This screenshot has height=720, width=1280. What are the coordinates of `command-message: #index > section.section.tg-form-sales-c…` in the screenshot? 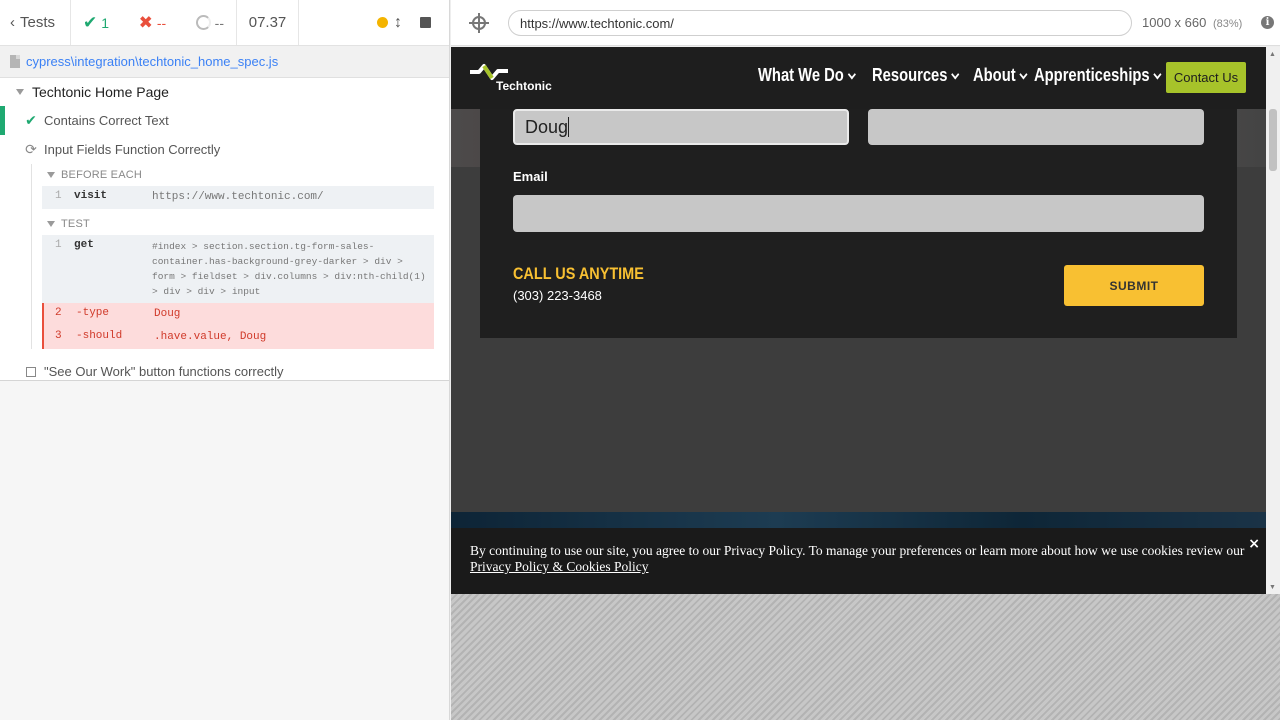 It's located at (289, 269).